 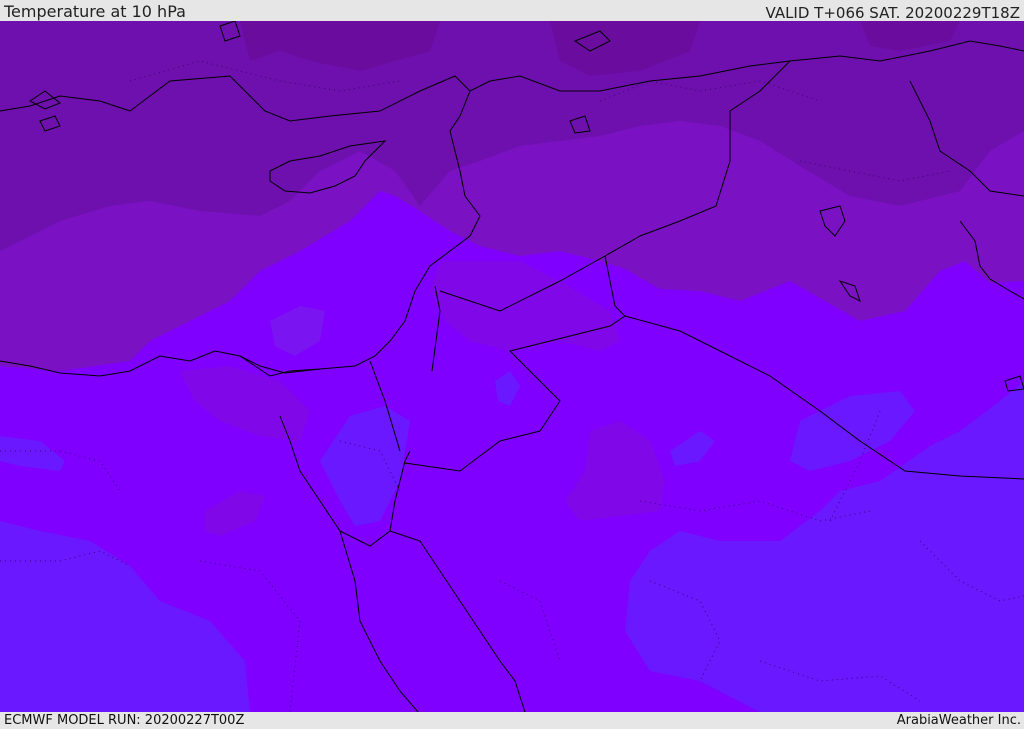 I want to click on map-title: Temperature at 10 hPa, so click(x=95, y=11).